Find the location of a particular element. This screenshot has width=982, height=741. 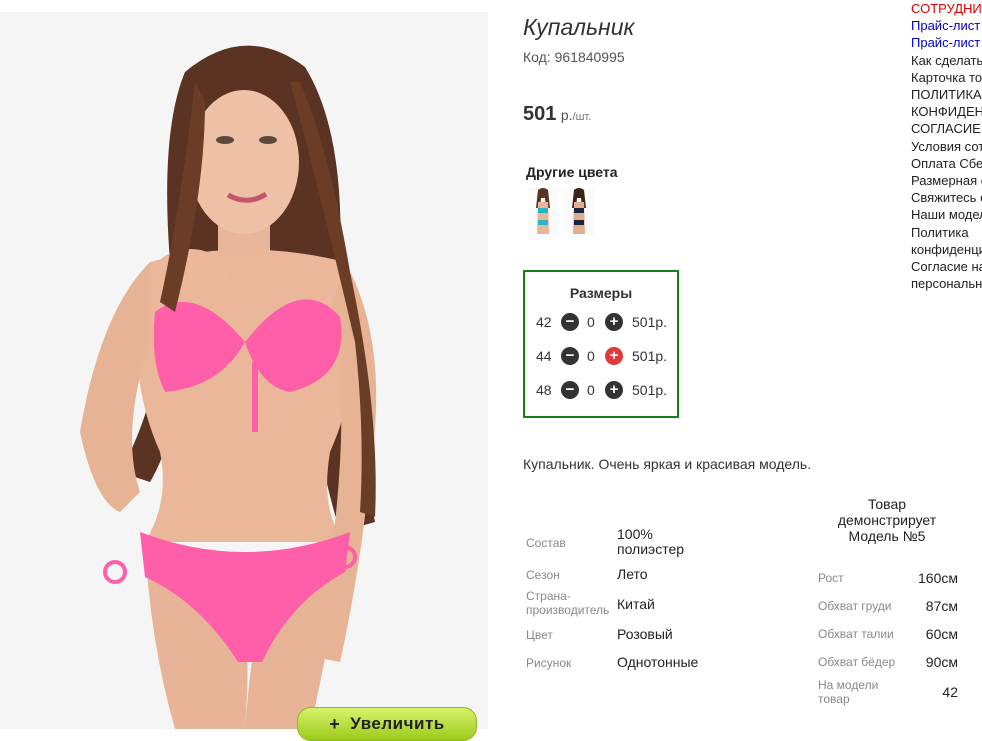

model-value: 90см is located at coordinates (941, 662).